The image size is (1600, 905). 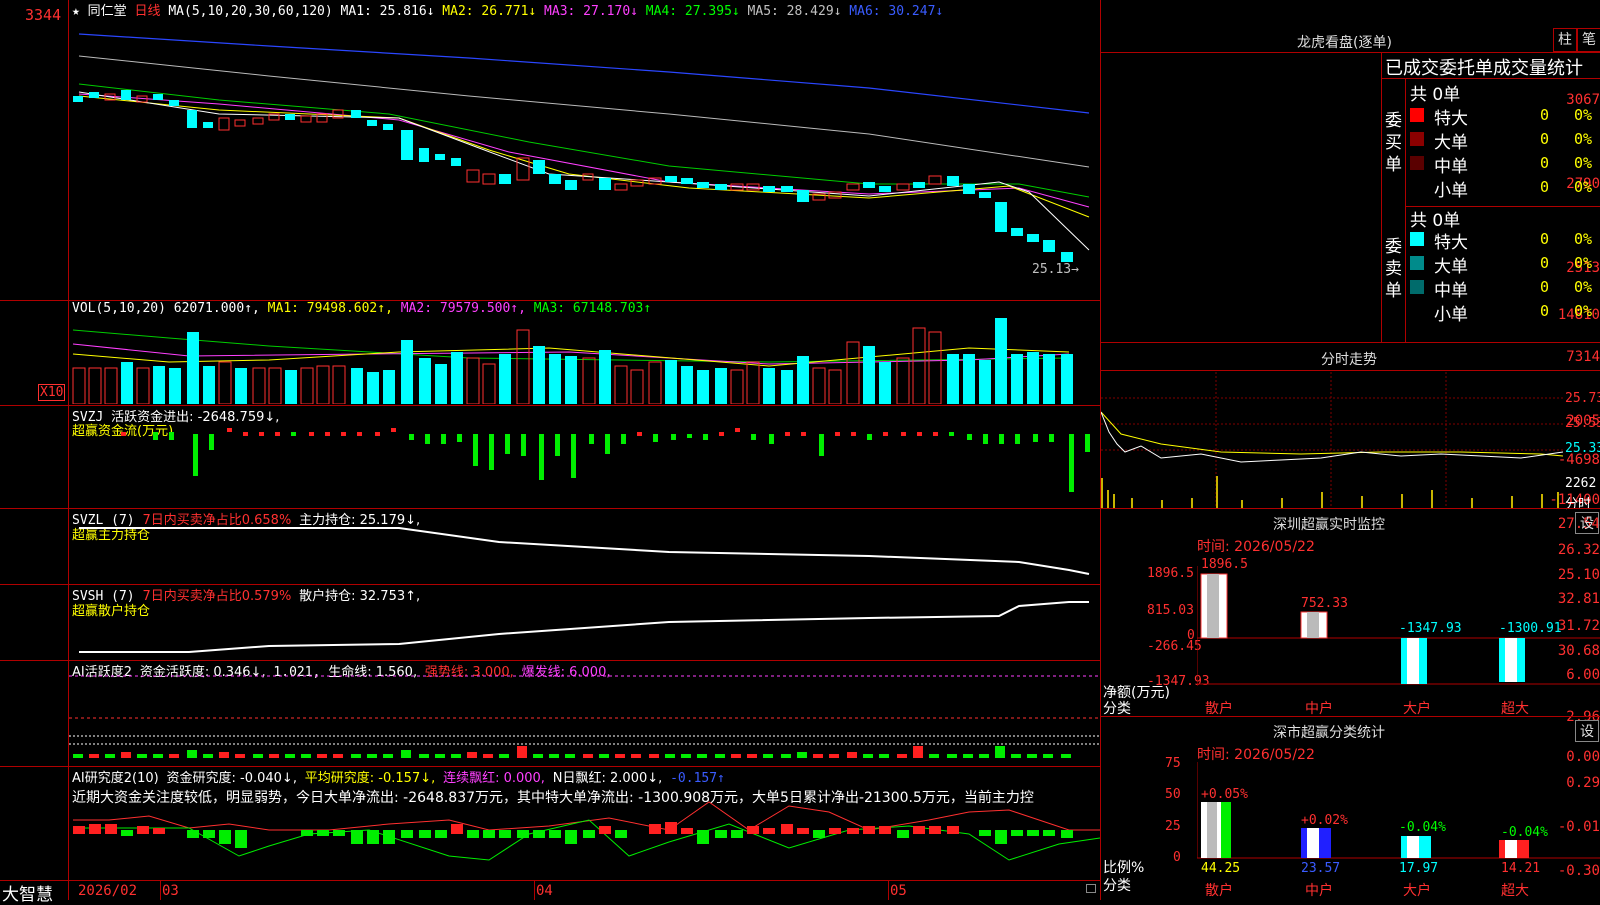 What do you see at coordinates (898, 891) in the screenshot?
I see `date-label-may: 05` at bounding box center [898, 891].